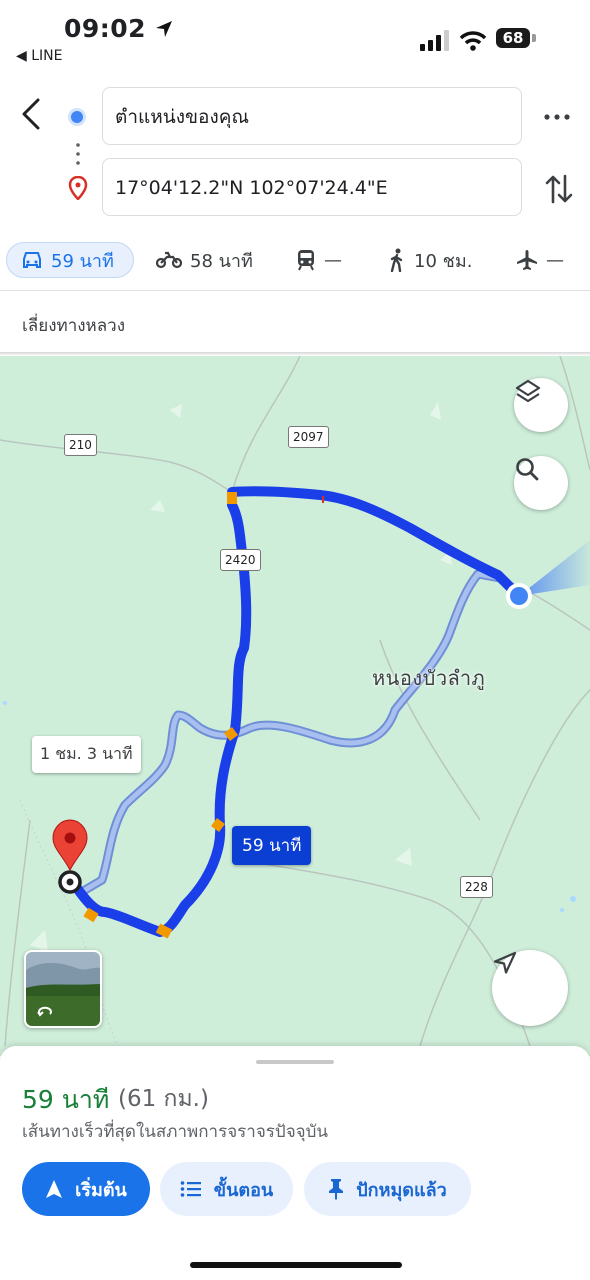 The image size is (590, 1280). Describe the element at coordinates (39, 56) in the screenshot. I see `back-to-line-link: ◀ LINE` at that location.